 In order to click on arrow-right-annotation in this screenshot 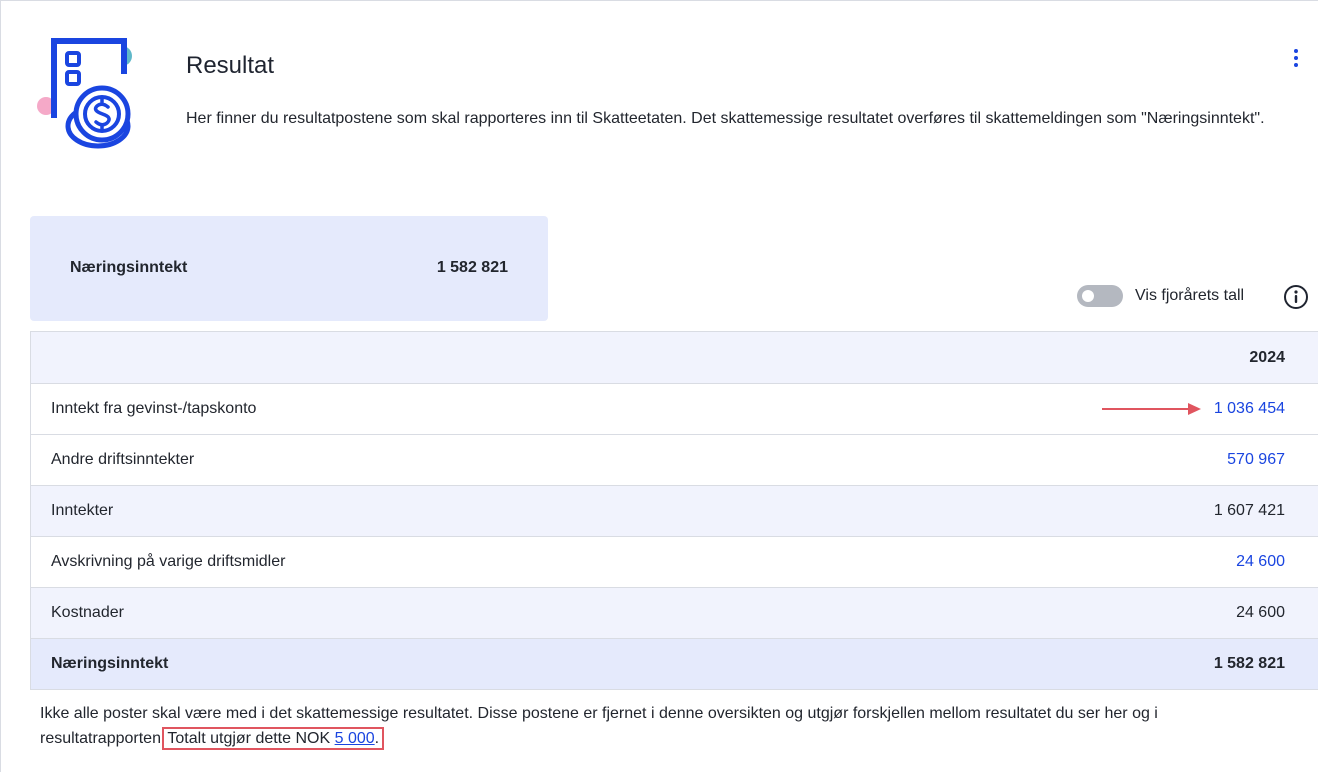, I will do `click(1151, 409)`.